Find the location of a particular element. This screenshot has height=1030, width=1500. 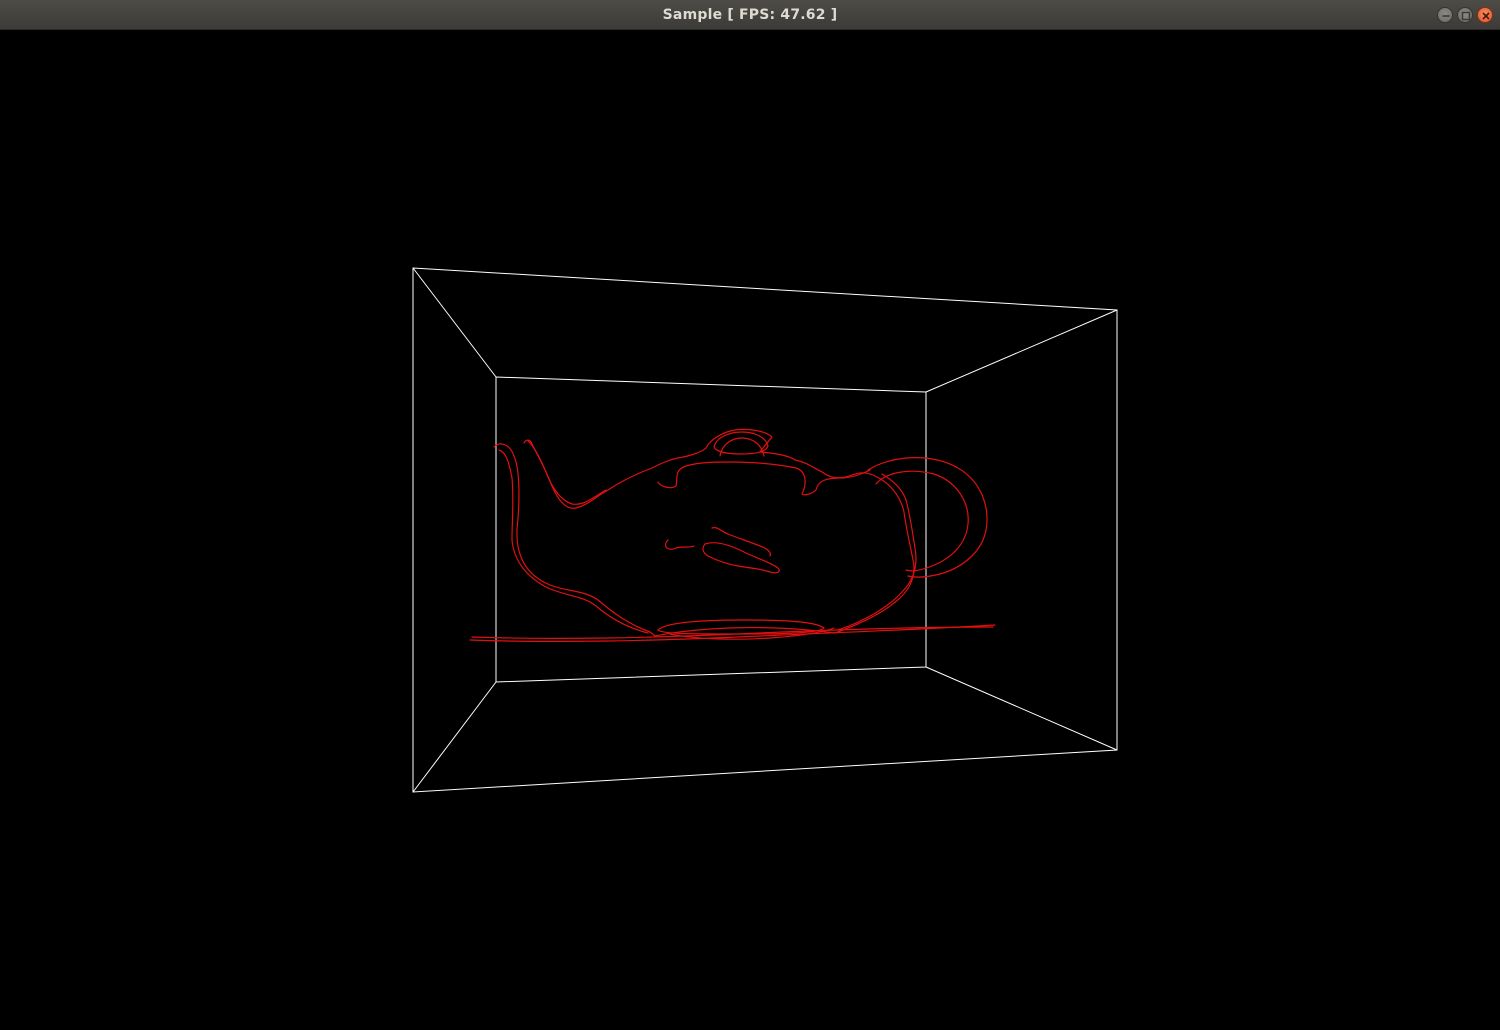

minimize-icon is located at coordinates (1445, 15).